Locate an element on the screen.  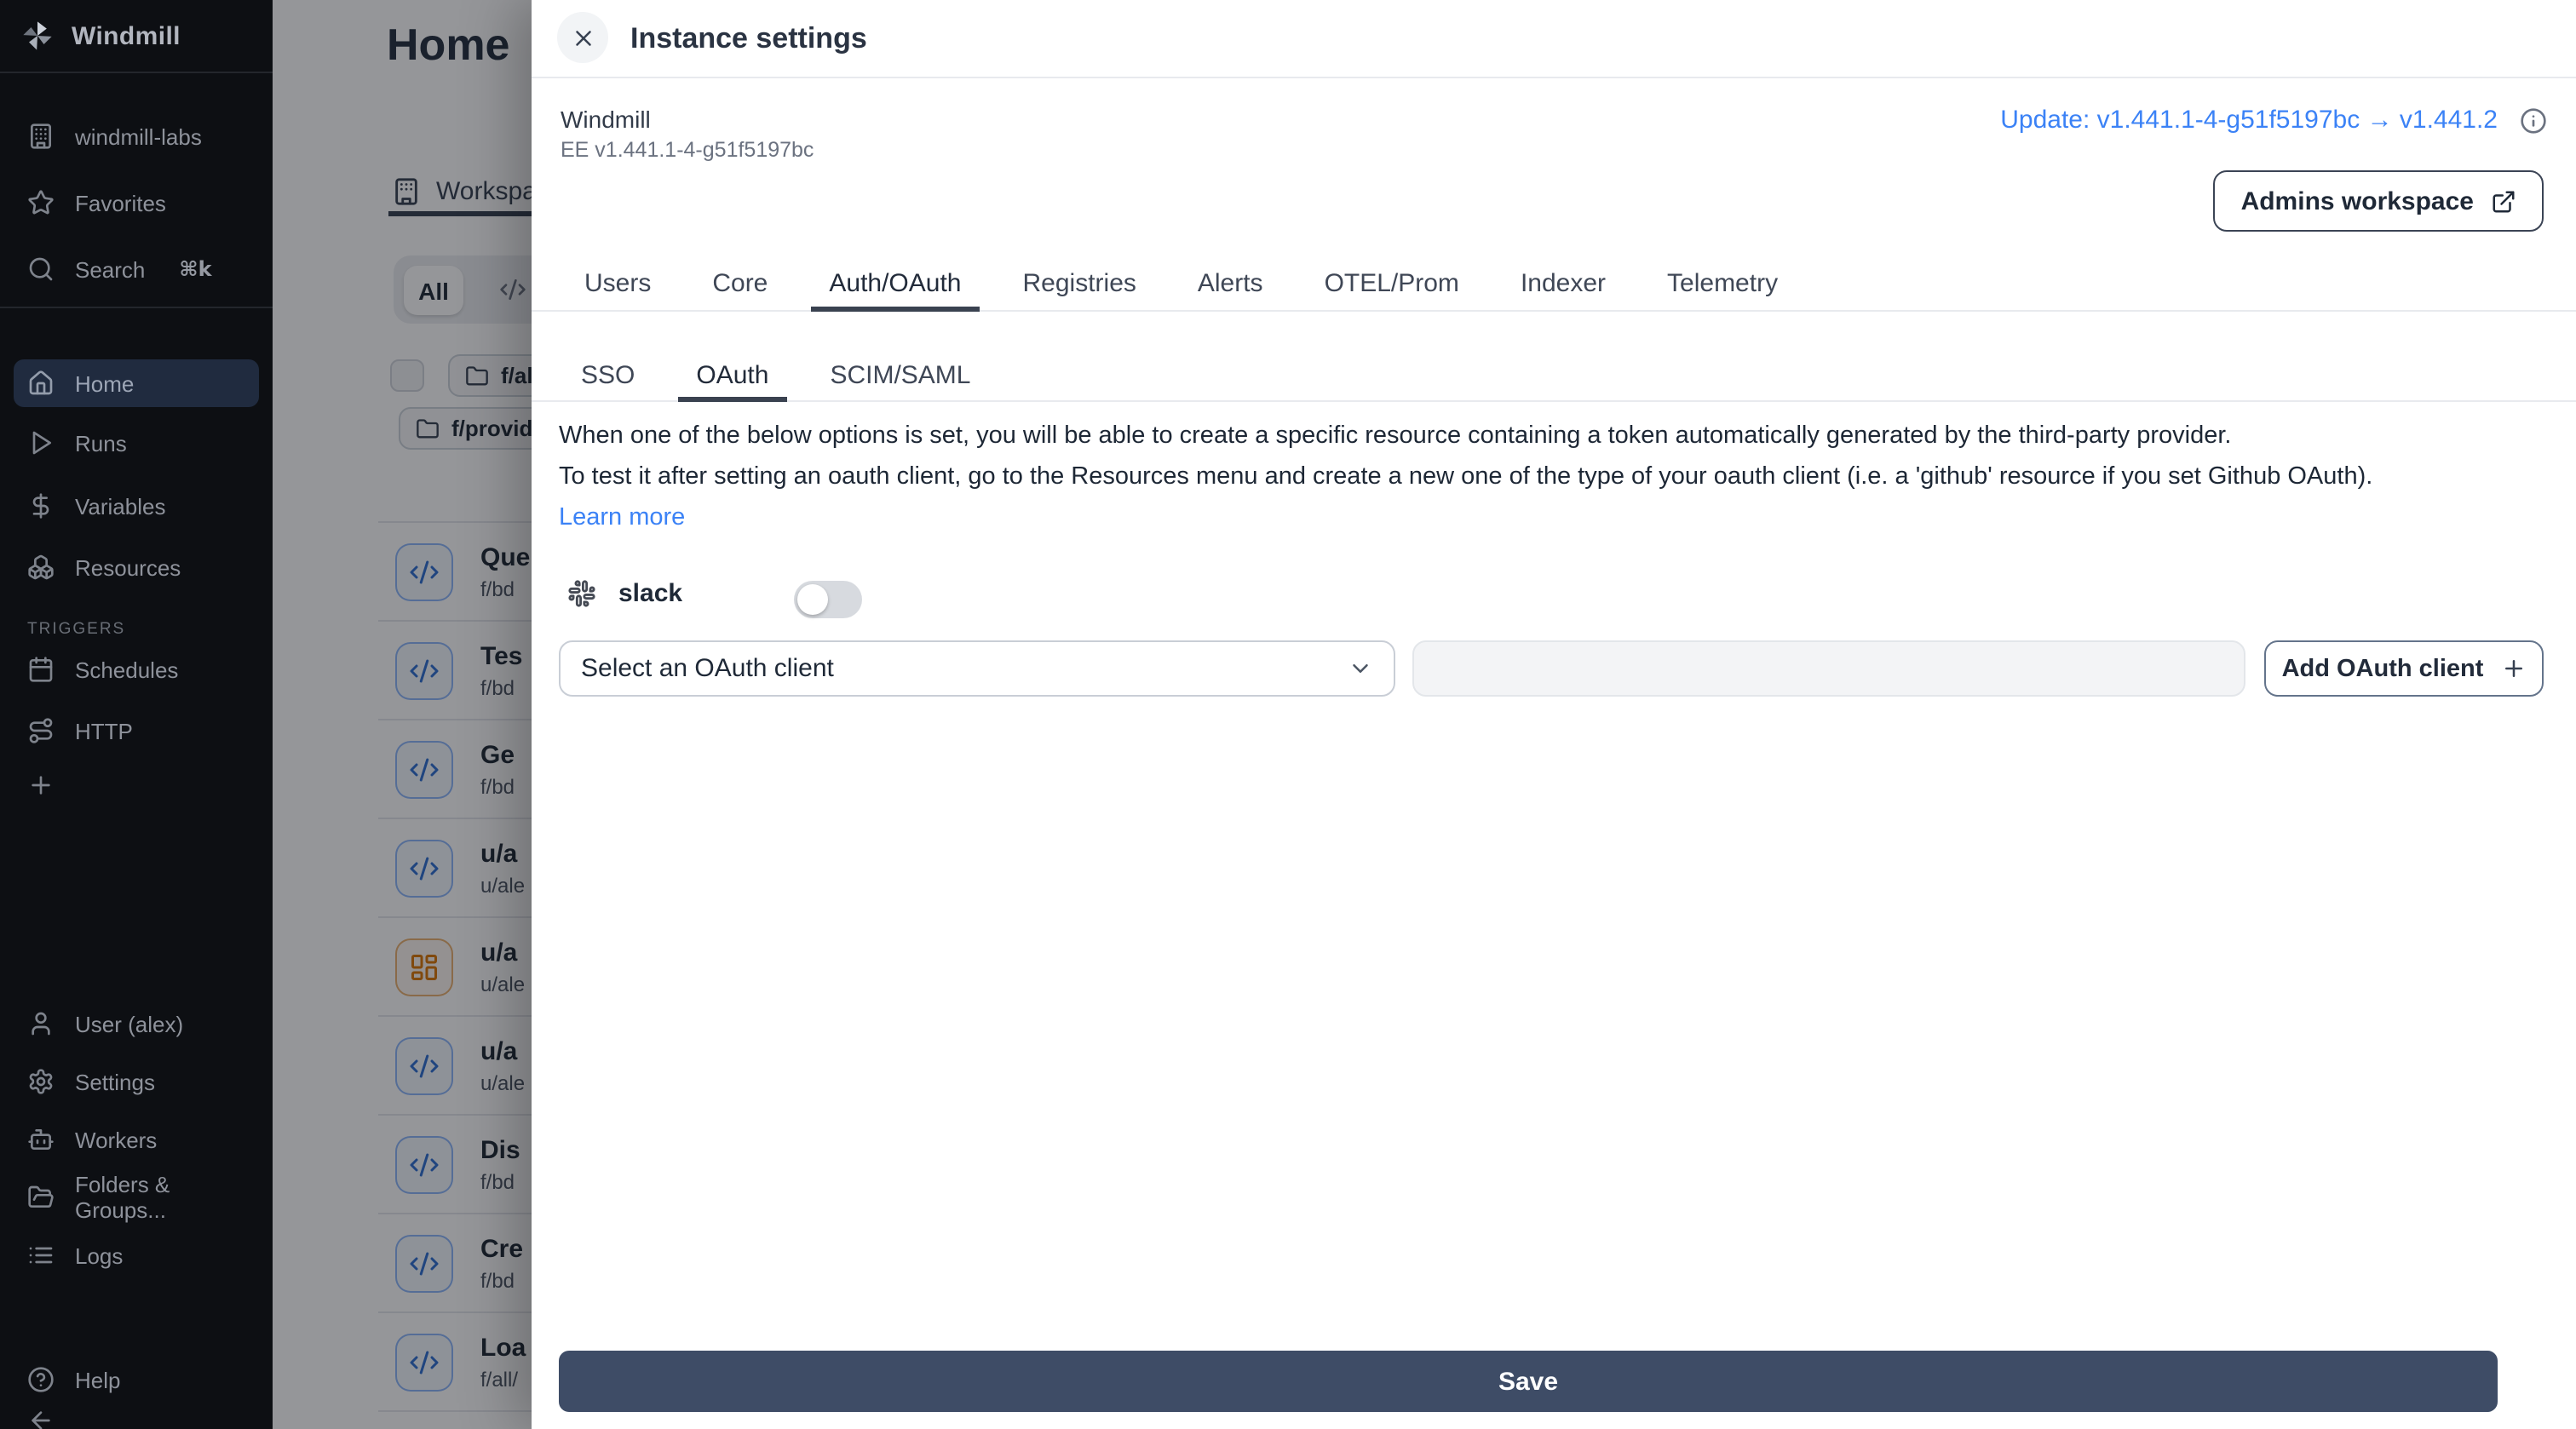
toggle-knob is located at coordinates (812, 599).